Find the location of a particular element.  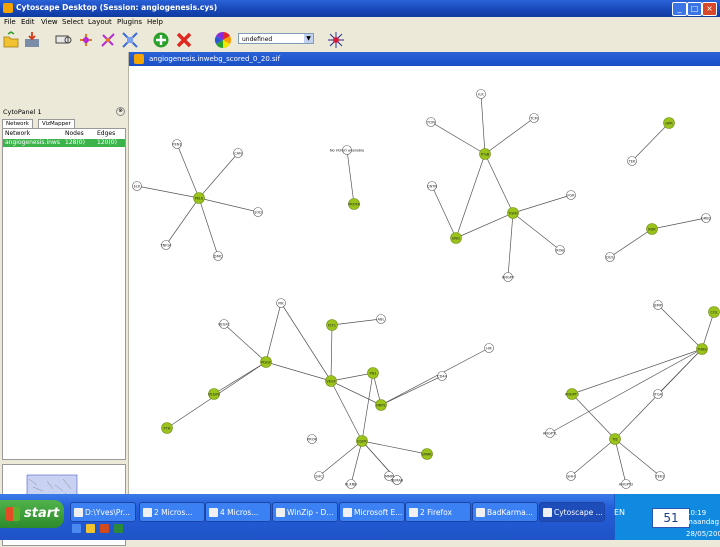

graph-node: VEGFB is located at coordinates (214, 394).